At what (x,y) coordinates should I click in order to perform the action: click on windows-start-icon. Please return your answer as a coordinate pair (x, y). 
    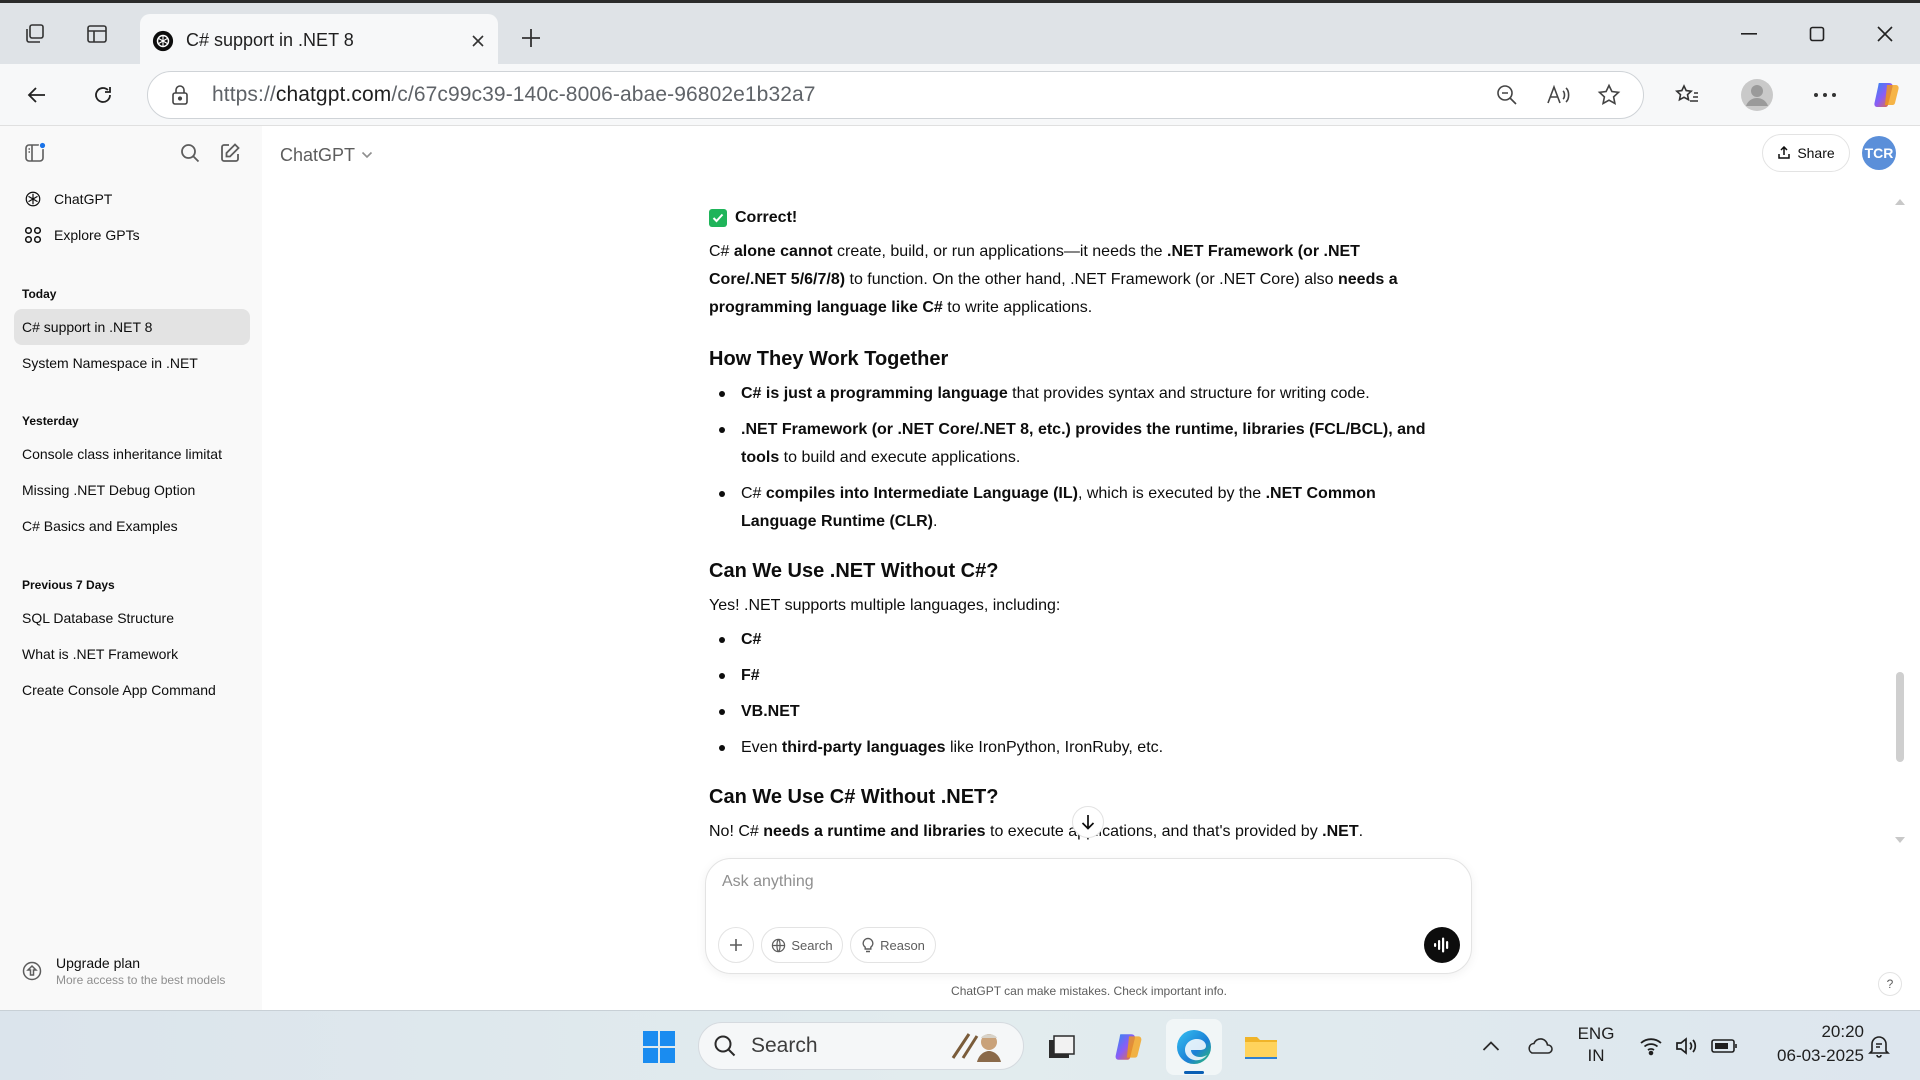
    Looking at the image, I should click on (659, 1047).